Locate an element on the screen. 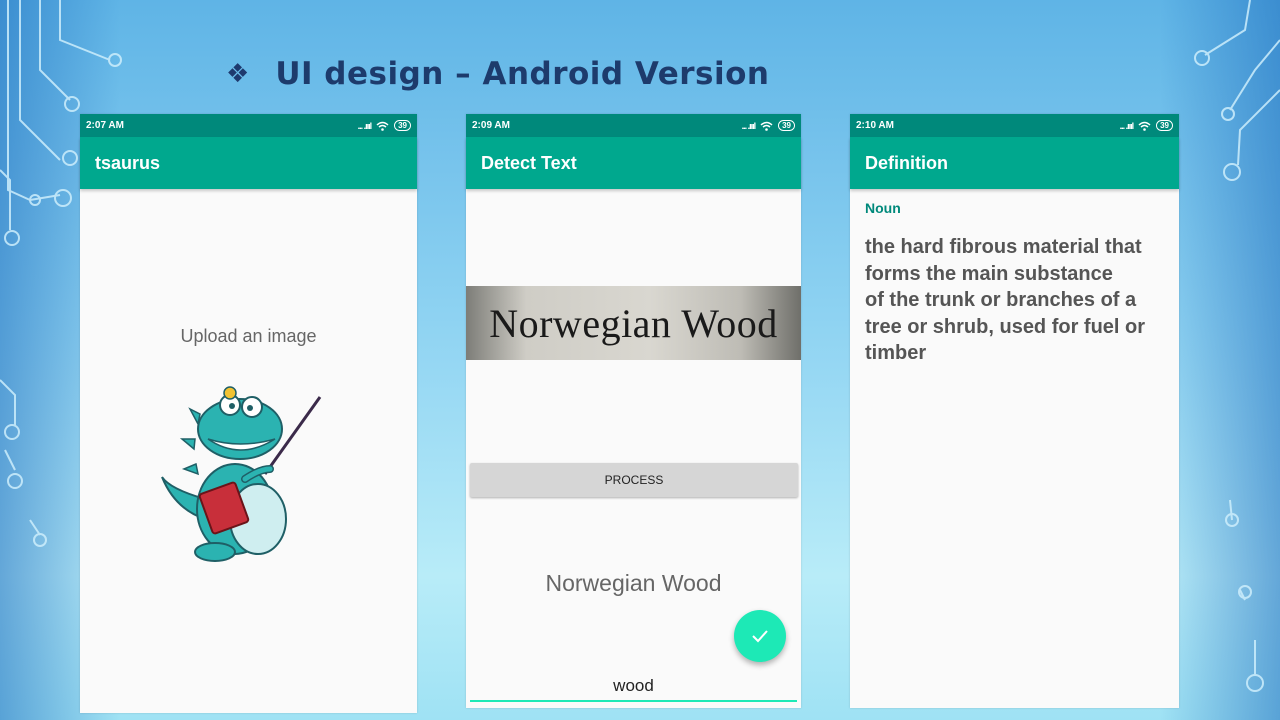 Image resolution: width=1280 pixels, height=720 pixels. scanned-image: Norwegian Wood is located at coordinates (633, 323).